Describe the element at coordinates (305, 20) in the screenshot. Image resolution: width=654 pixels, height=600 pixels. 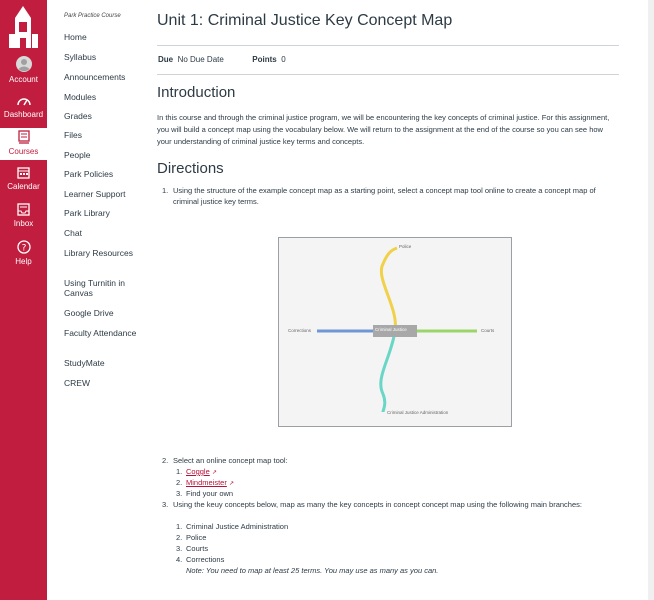
I see `page-title: Unit 1: Criminal Justice Key Concept Map` at that location.